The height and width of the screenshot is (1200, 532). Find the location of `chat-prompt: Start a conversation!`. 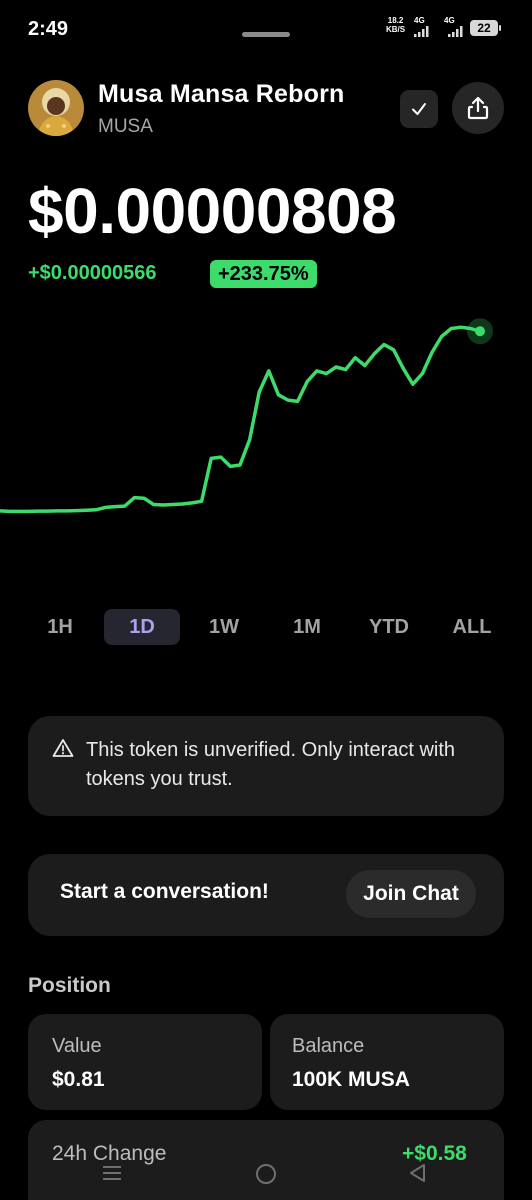

chat-prompt: Start a conversation! is located at coordinates (164, 891).